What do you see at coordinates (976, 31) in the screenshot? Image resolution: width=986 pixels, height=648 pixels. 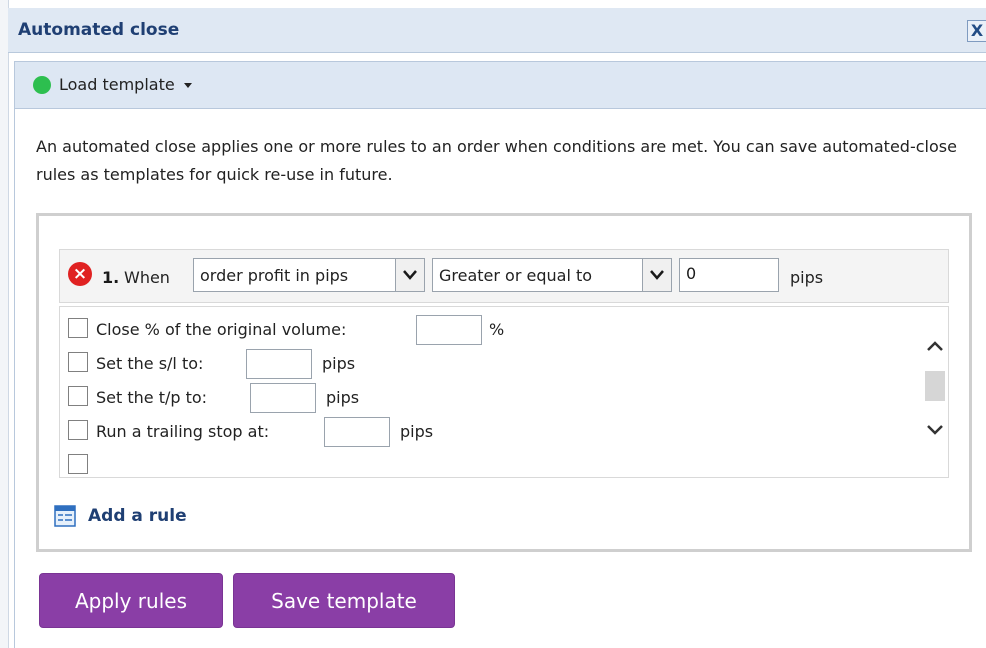 I see `close-button: X` at bounding box center [976, 31].